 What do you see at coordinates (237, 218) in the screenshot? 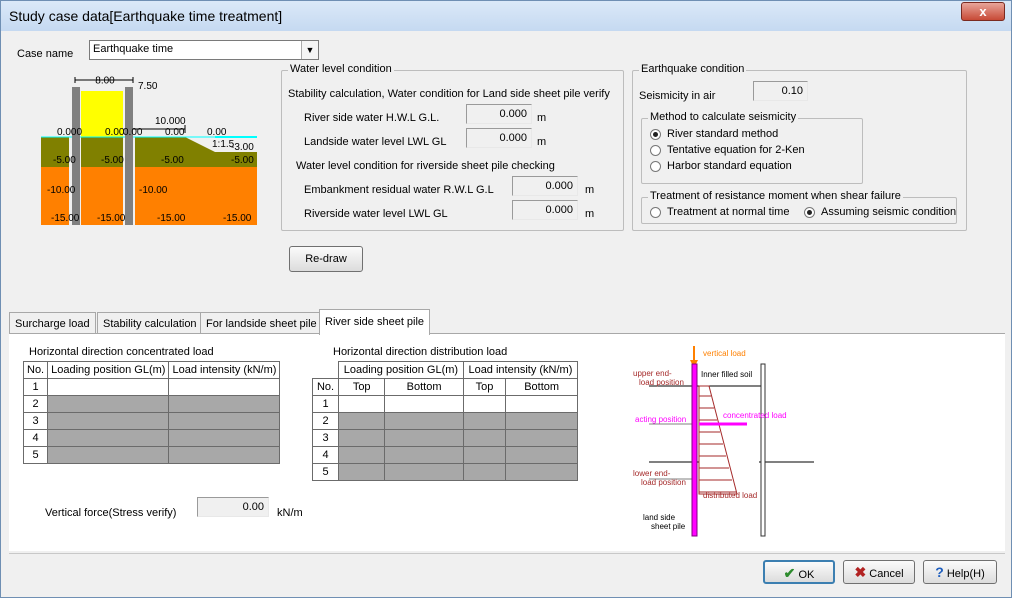
I see `level-bottom-3: -15.00` at bounding box center [237, 218].